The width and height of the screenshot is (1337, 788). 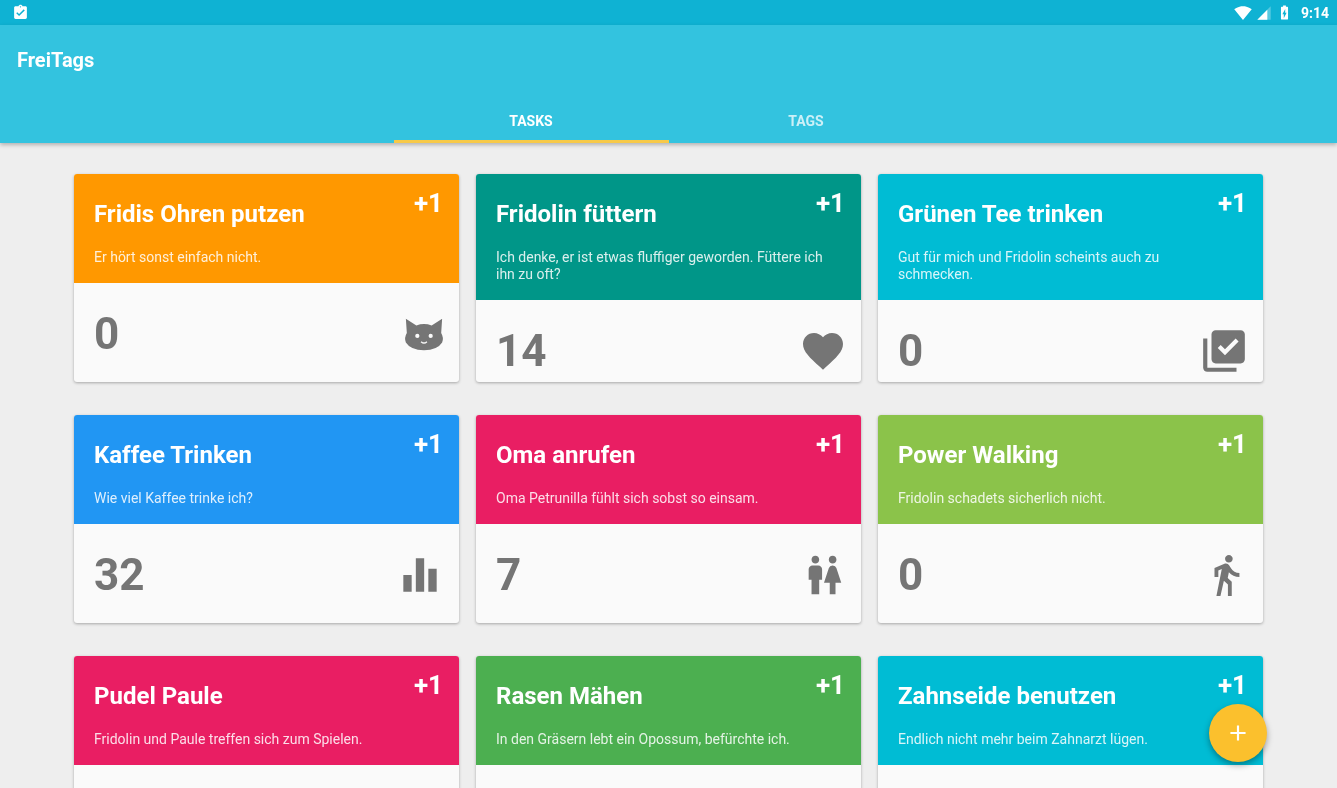 What do you see at coordinates (20, 12) in the screenshot?
I see `clipboard-icon` at bounding box center [20, 12].